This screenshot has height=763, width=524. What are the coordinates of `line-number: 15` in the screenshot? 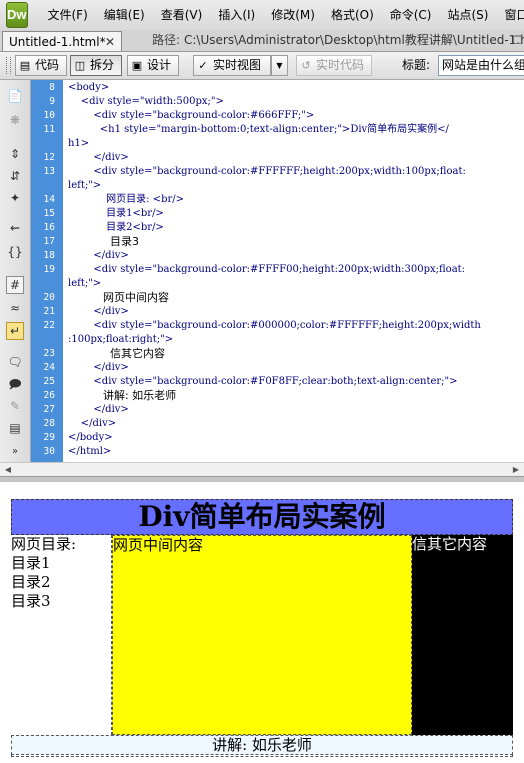 It's located at (49, 213).